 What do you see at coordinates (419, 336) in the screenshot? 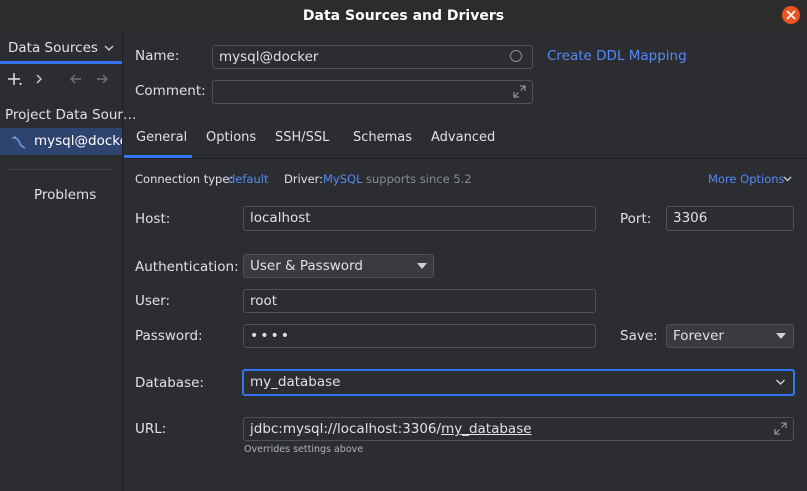
I see `password-field: ••••` at bounding box center [419, 336].